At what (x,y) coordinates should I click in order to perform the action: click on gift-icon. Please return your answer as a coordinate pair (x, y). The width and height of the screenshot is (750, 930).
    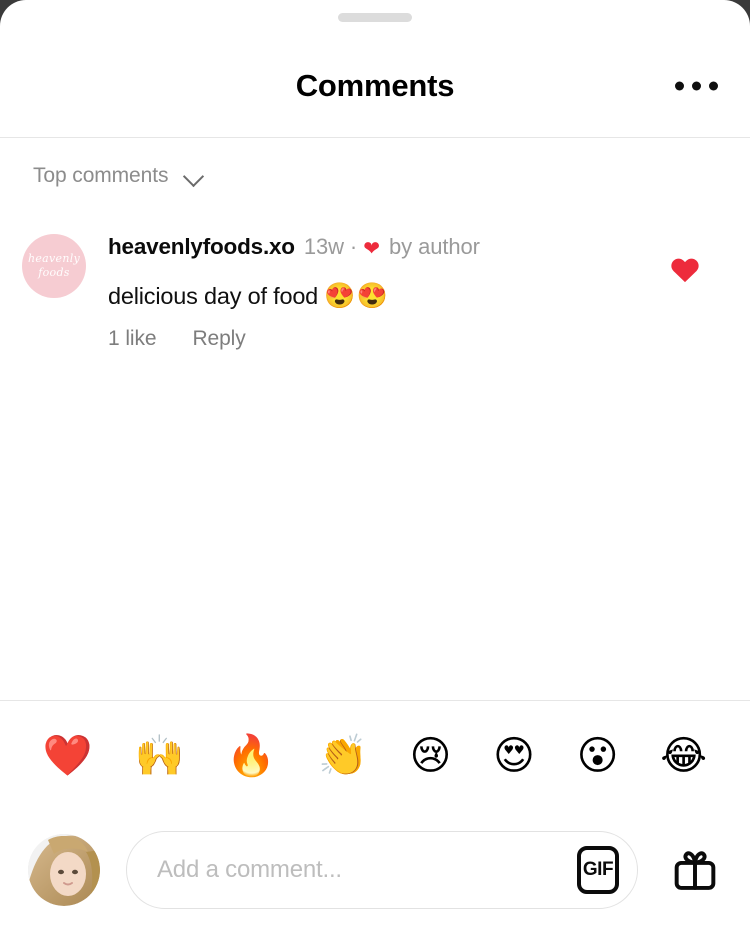
    Looking at the image, I should click on (695, 870).